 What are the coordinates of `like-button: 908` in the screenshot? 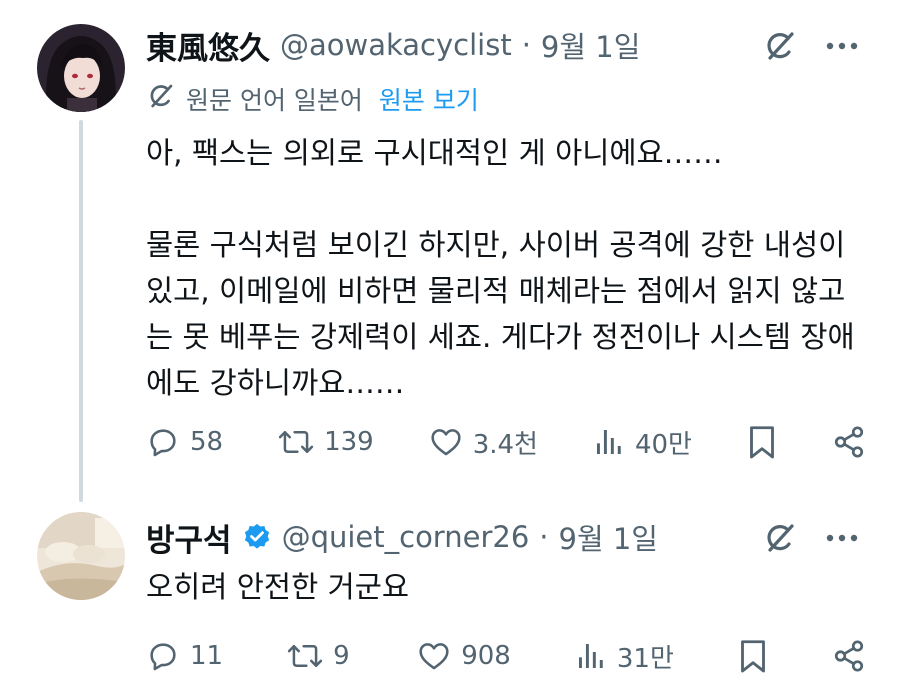 It's located at (464, 656).